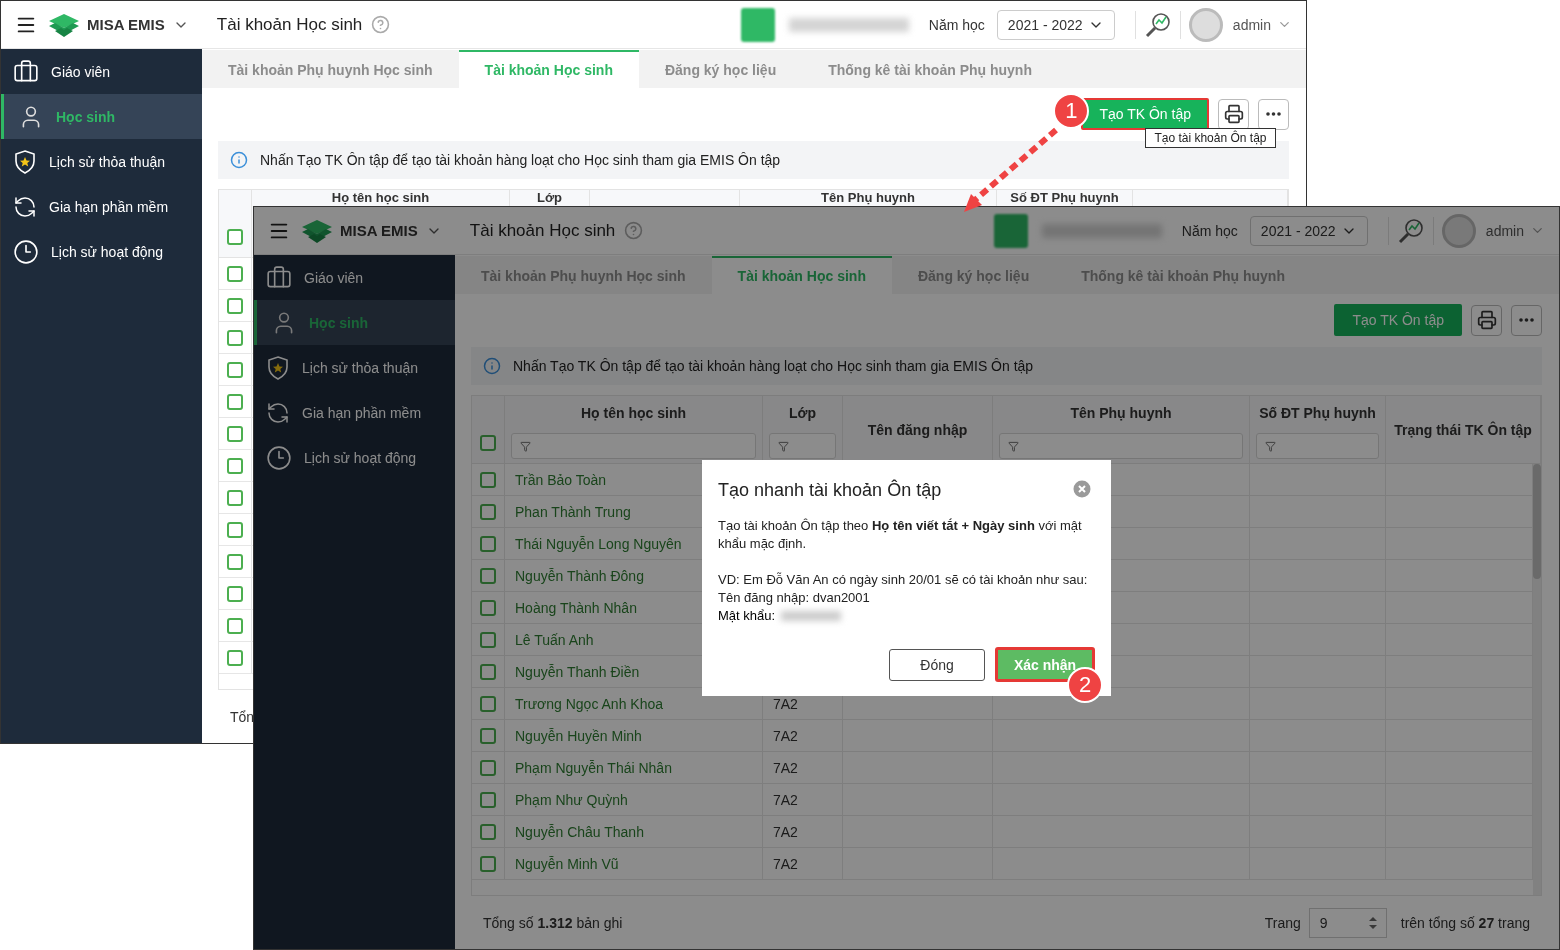 Image resolution: width=1560 pixels, height=950 pixels. I want to click on table-cell: Thái Nguyễn Long Nguyên, so click(598, 543).